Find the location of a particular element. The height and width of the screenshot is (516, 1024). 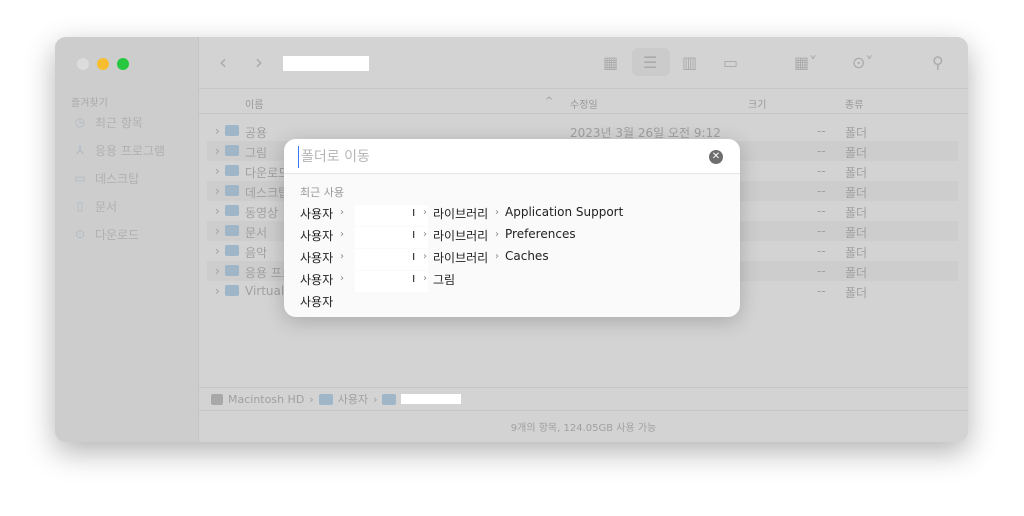

icon-view-icon: ▦ is located at coordinates (610, 62).